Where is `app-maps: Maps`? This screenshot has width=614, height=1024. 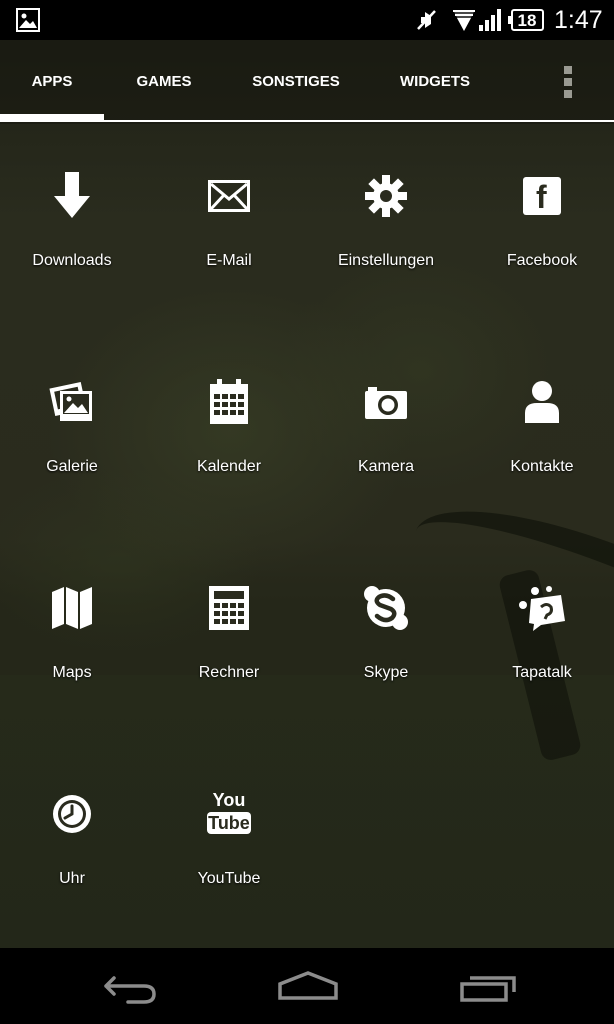
app-maps: Maps is located at coordinates (75, 663).